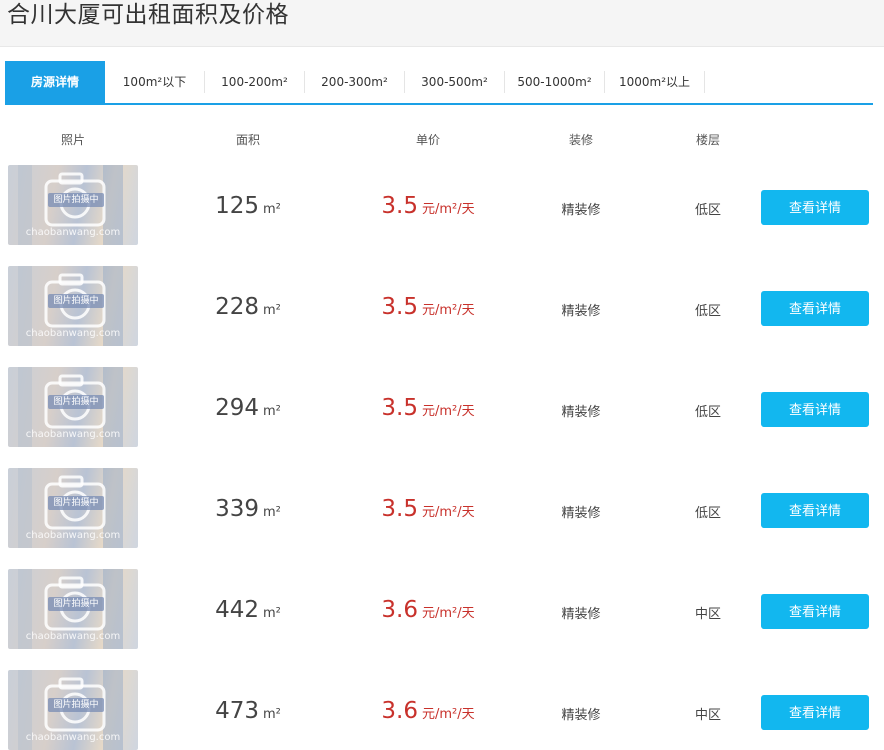  I want to click on listing-area: 228 m², so click(248, 307).